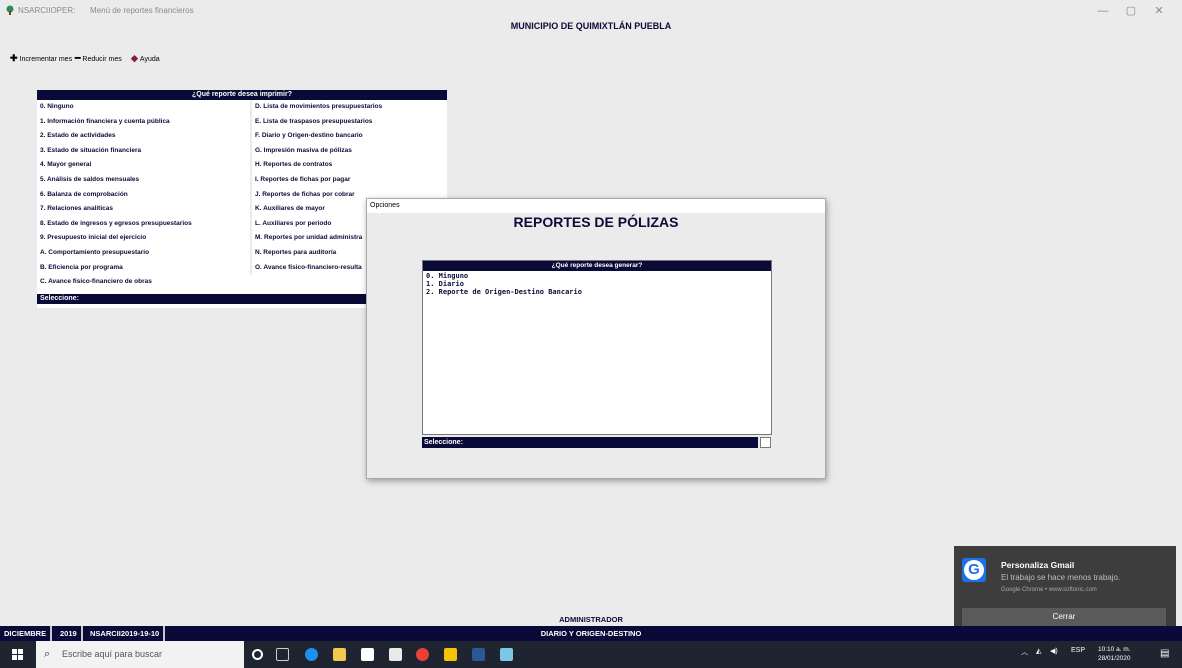  What do you see at coordinates (47, 10) in the screenshot?
I see `app-name: NSARCIIOPER:` at bounding box center [47, 10].